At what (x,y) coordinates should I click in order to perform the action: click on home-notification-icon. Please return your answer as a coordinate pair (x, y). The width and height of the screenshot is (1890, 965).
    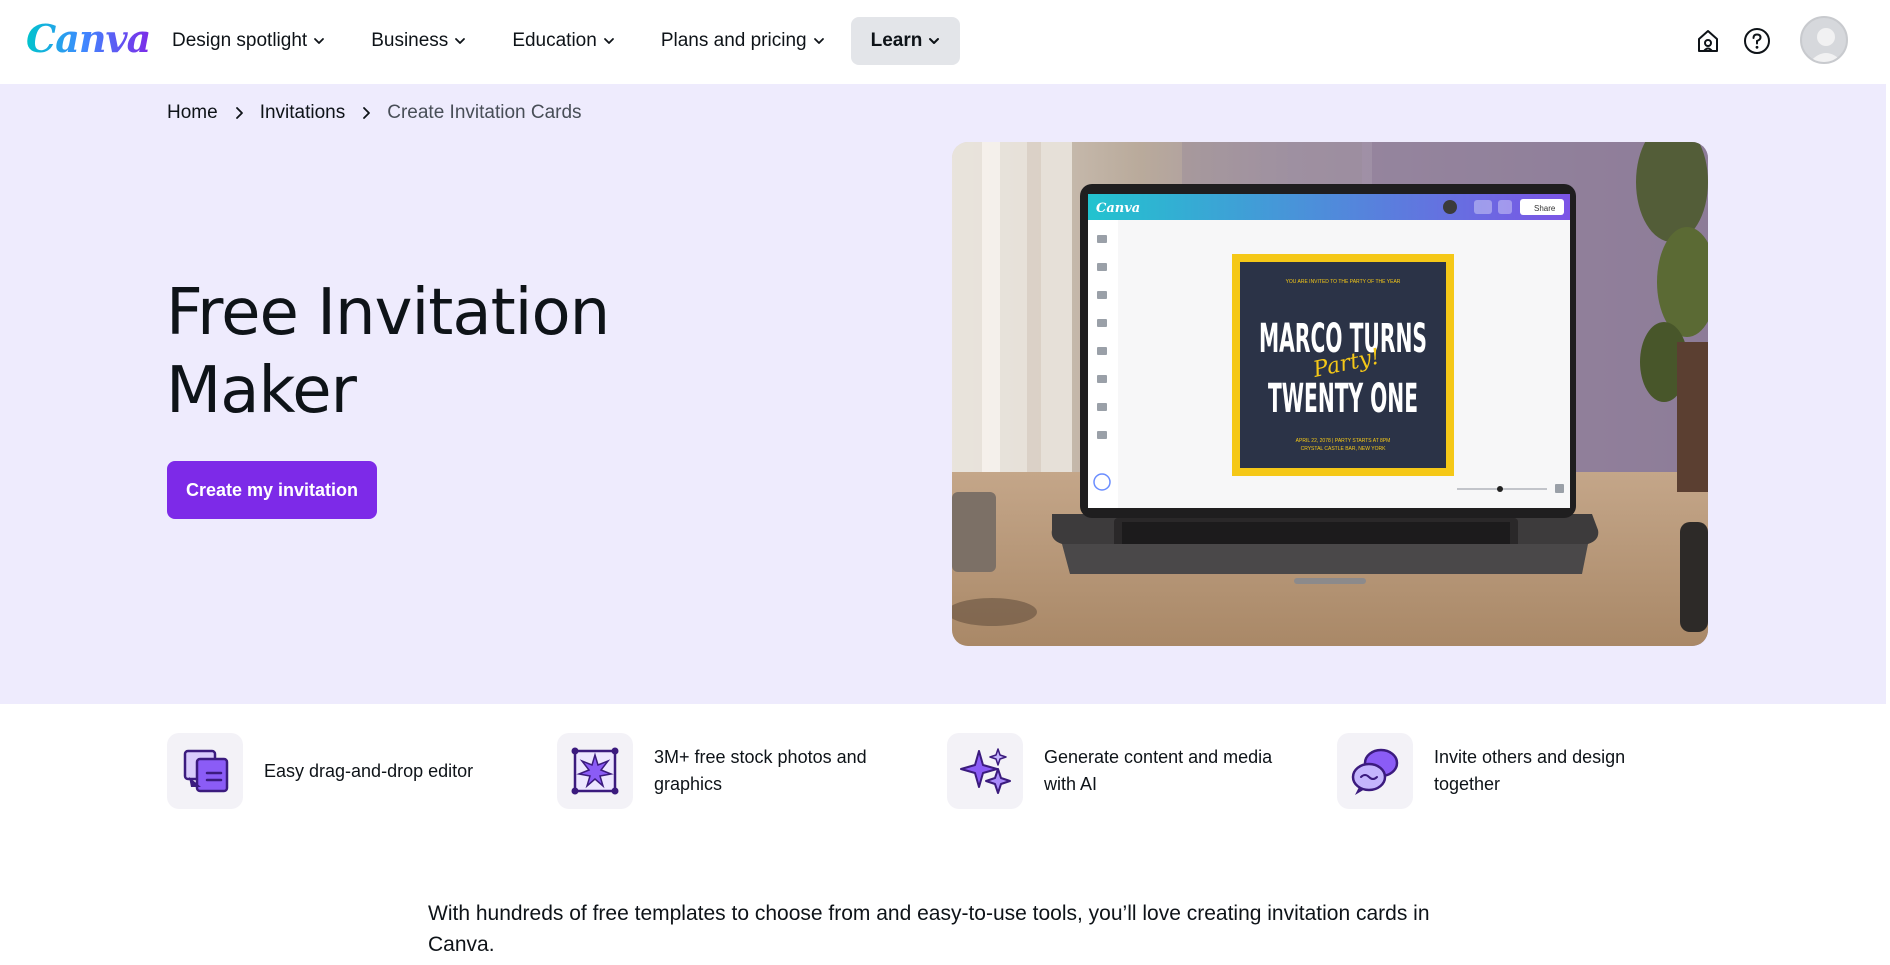
    Looking at the image, I should click on (1708, 41).